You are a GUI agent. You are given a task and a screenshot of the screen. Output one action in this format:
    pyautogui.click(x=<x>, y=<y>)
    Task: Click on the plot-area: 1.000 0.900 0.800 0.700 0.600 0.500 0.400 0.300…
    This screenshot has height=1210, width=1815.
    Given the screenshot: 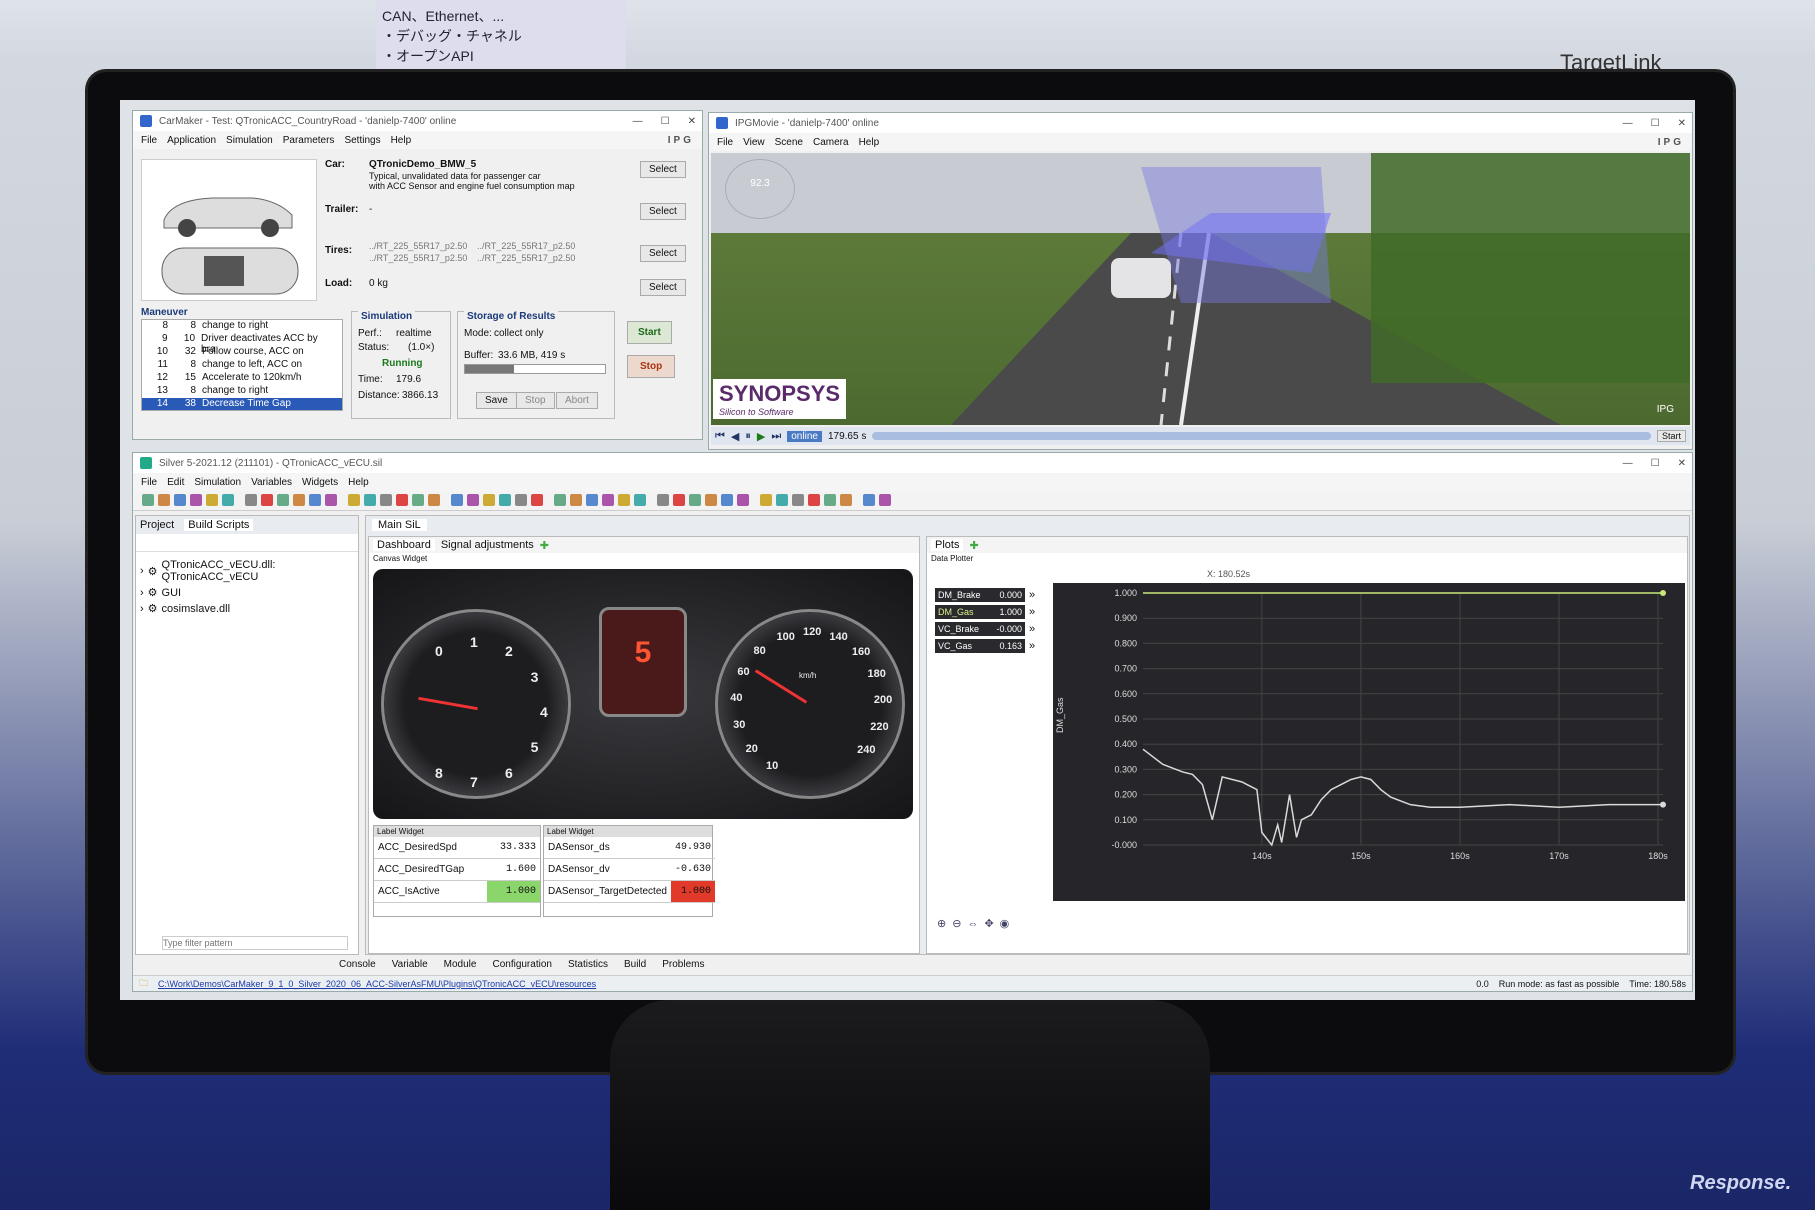 What is the action you would take?
    pyautogui.click(x=1369, y=742)
    